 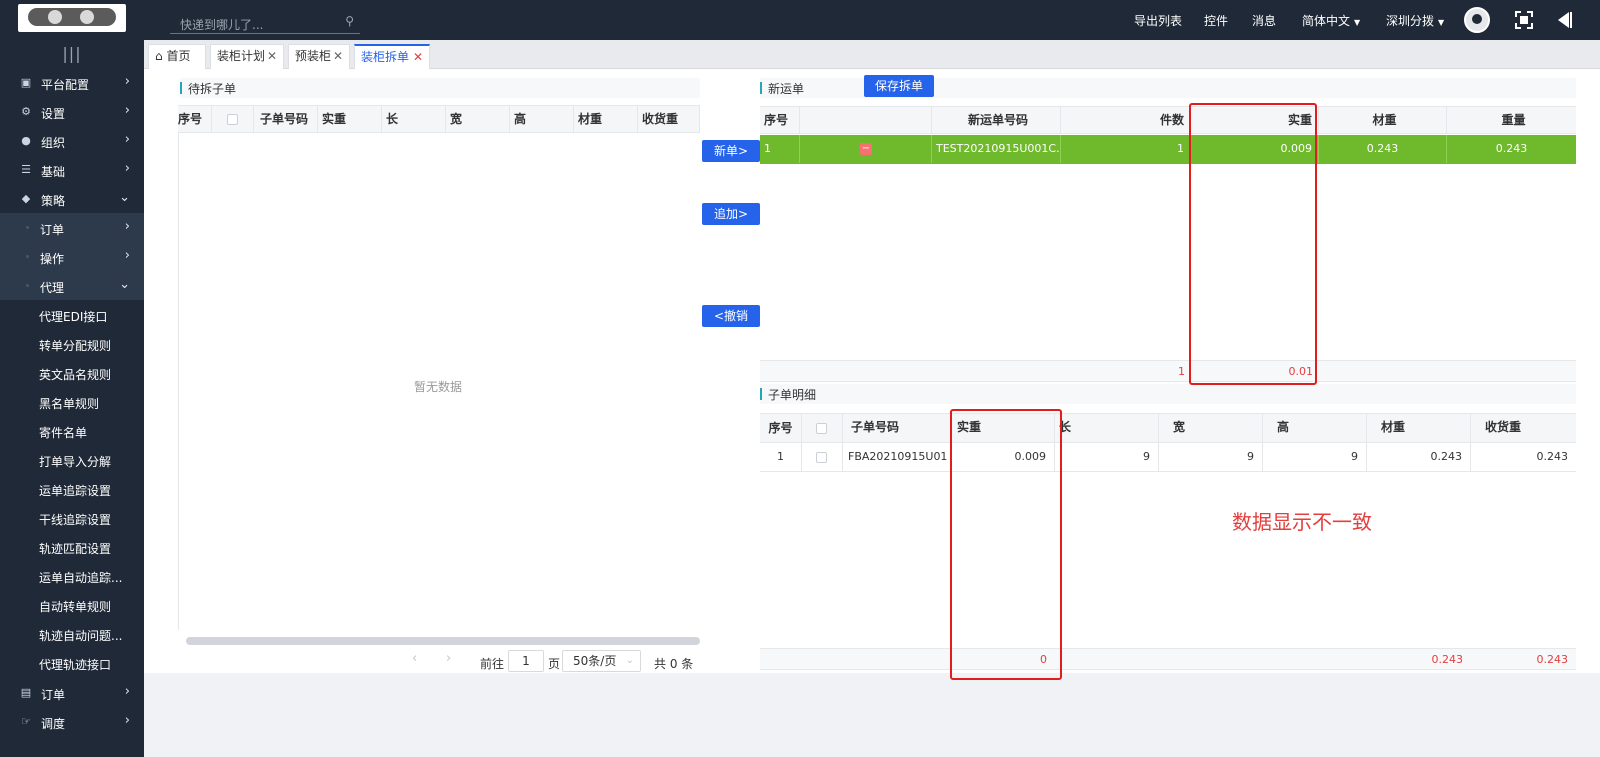 What do you see at coordinates (72, 459) in the screenshot?
I see `sidebar-item-print-import: 打单导入分解` at bounding box center [72, 459].